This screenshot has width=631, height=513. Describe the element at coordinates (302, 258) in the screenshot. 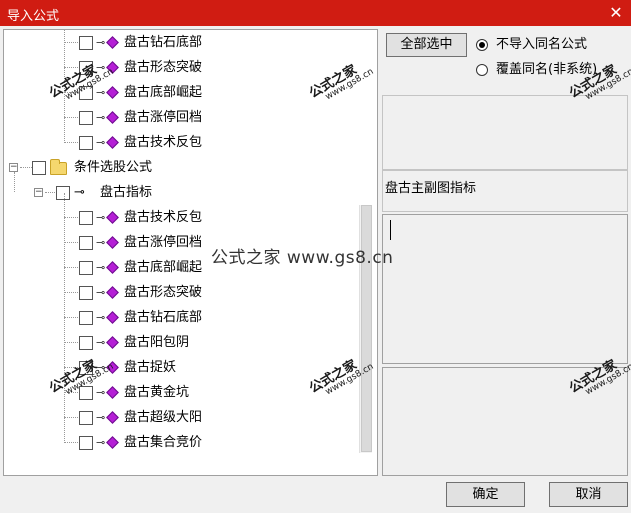

I see `watermark-center: 公式之家 www.gs8.cn` at that location.